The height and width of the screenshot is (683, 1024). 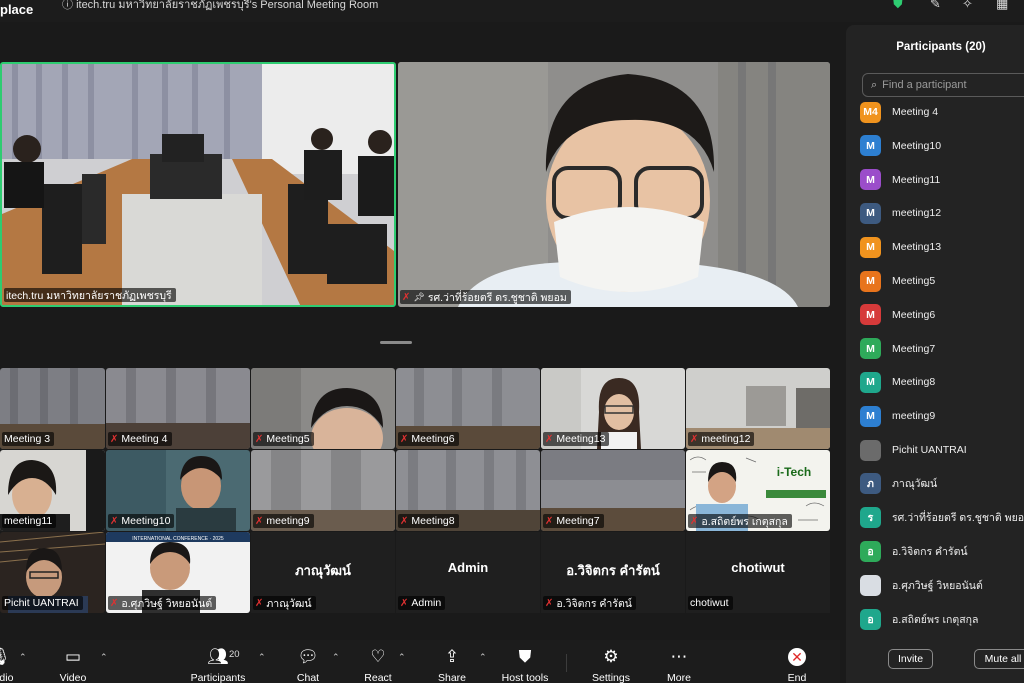 What do you see at coordinates (323, 572) in the screenshot?
I see `gallery-tile-no-video: ภาณุวัฒน์ ✗ ภาณุวัฒน์` at bounding box center [323, 572].